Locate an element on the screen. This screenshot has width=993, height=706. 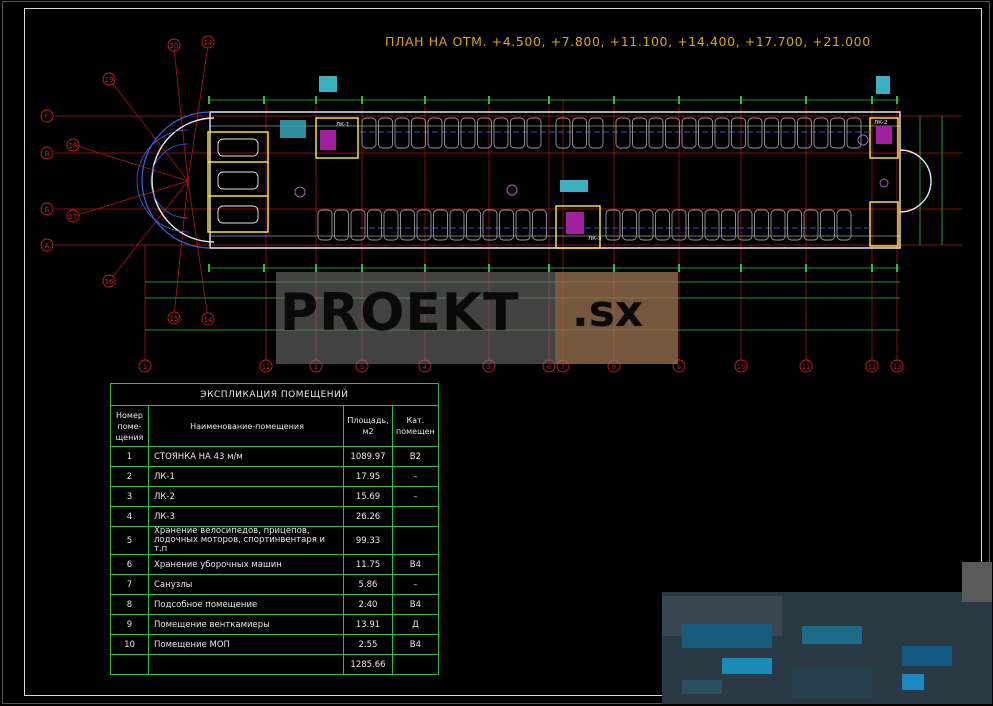
axis-label-r6: 14 is located at coordinates (208, 320).